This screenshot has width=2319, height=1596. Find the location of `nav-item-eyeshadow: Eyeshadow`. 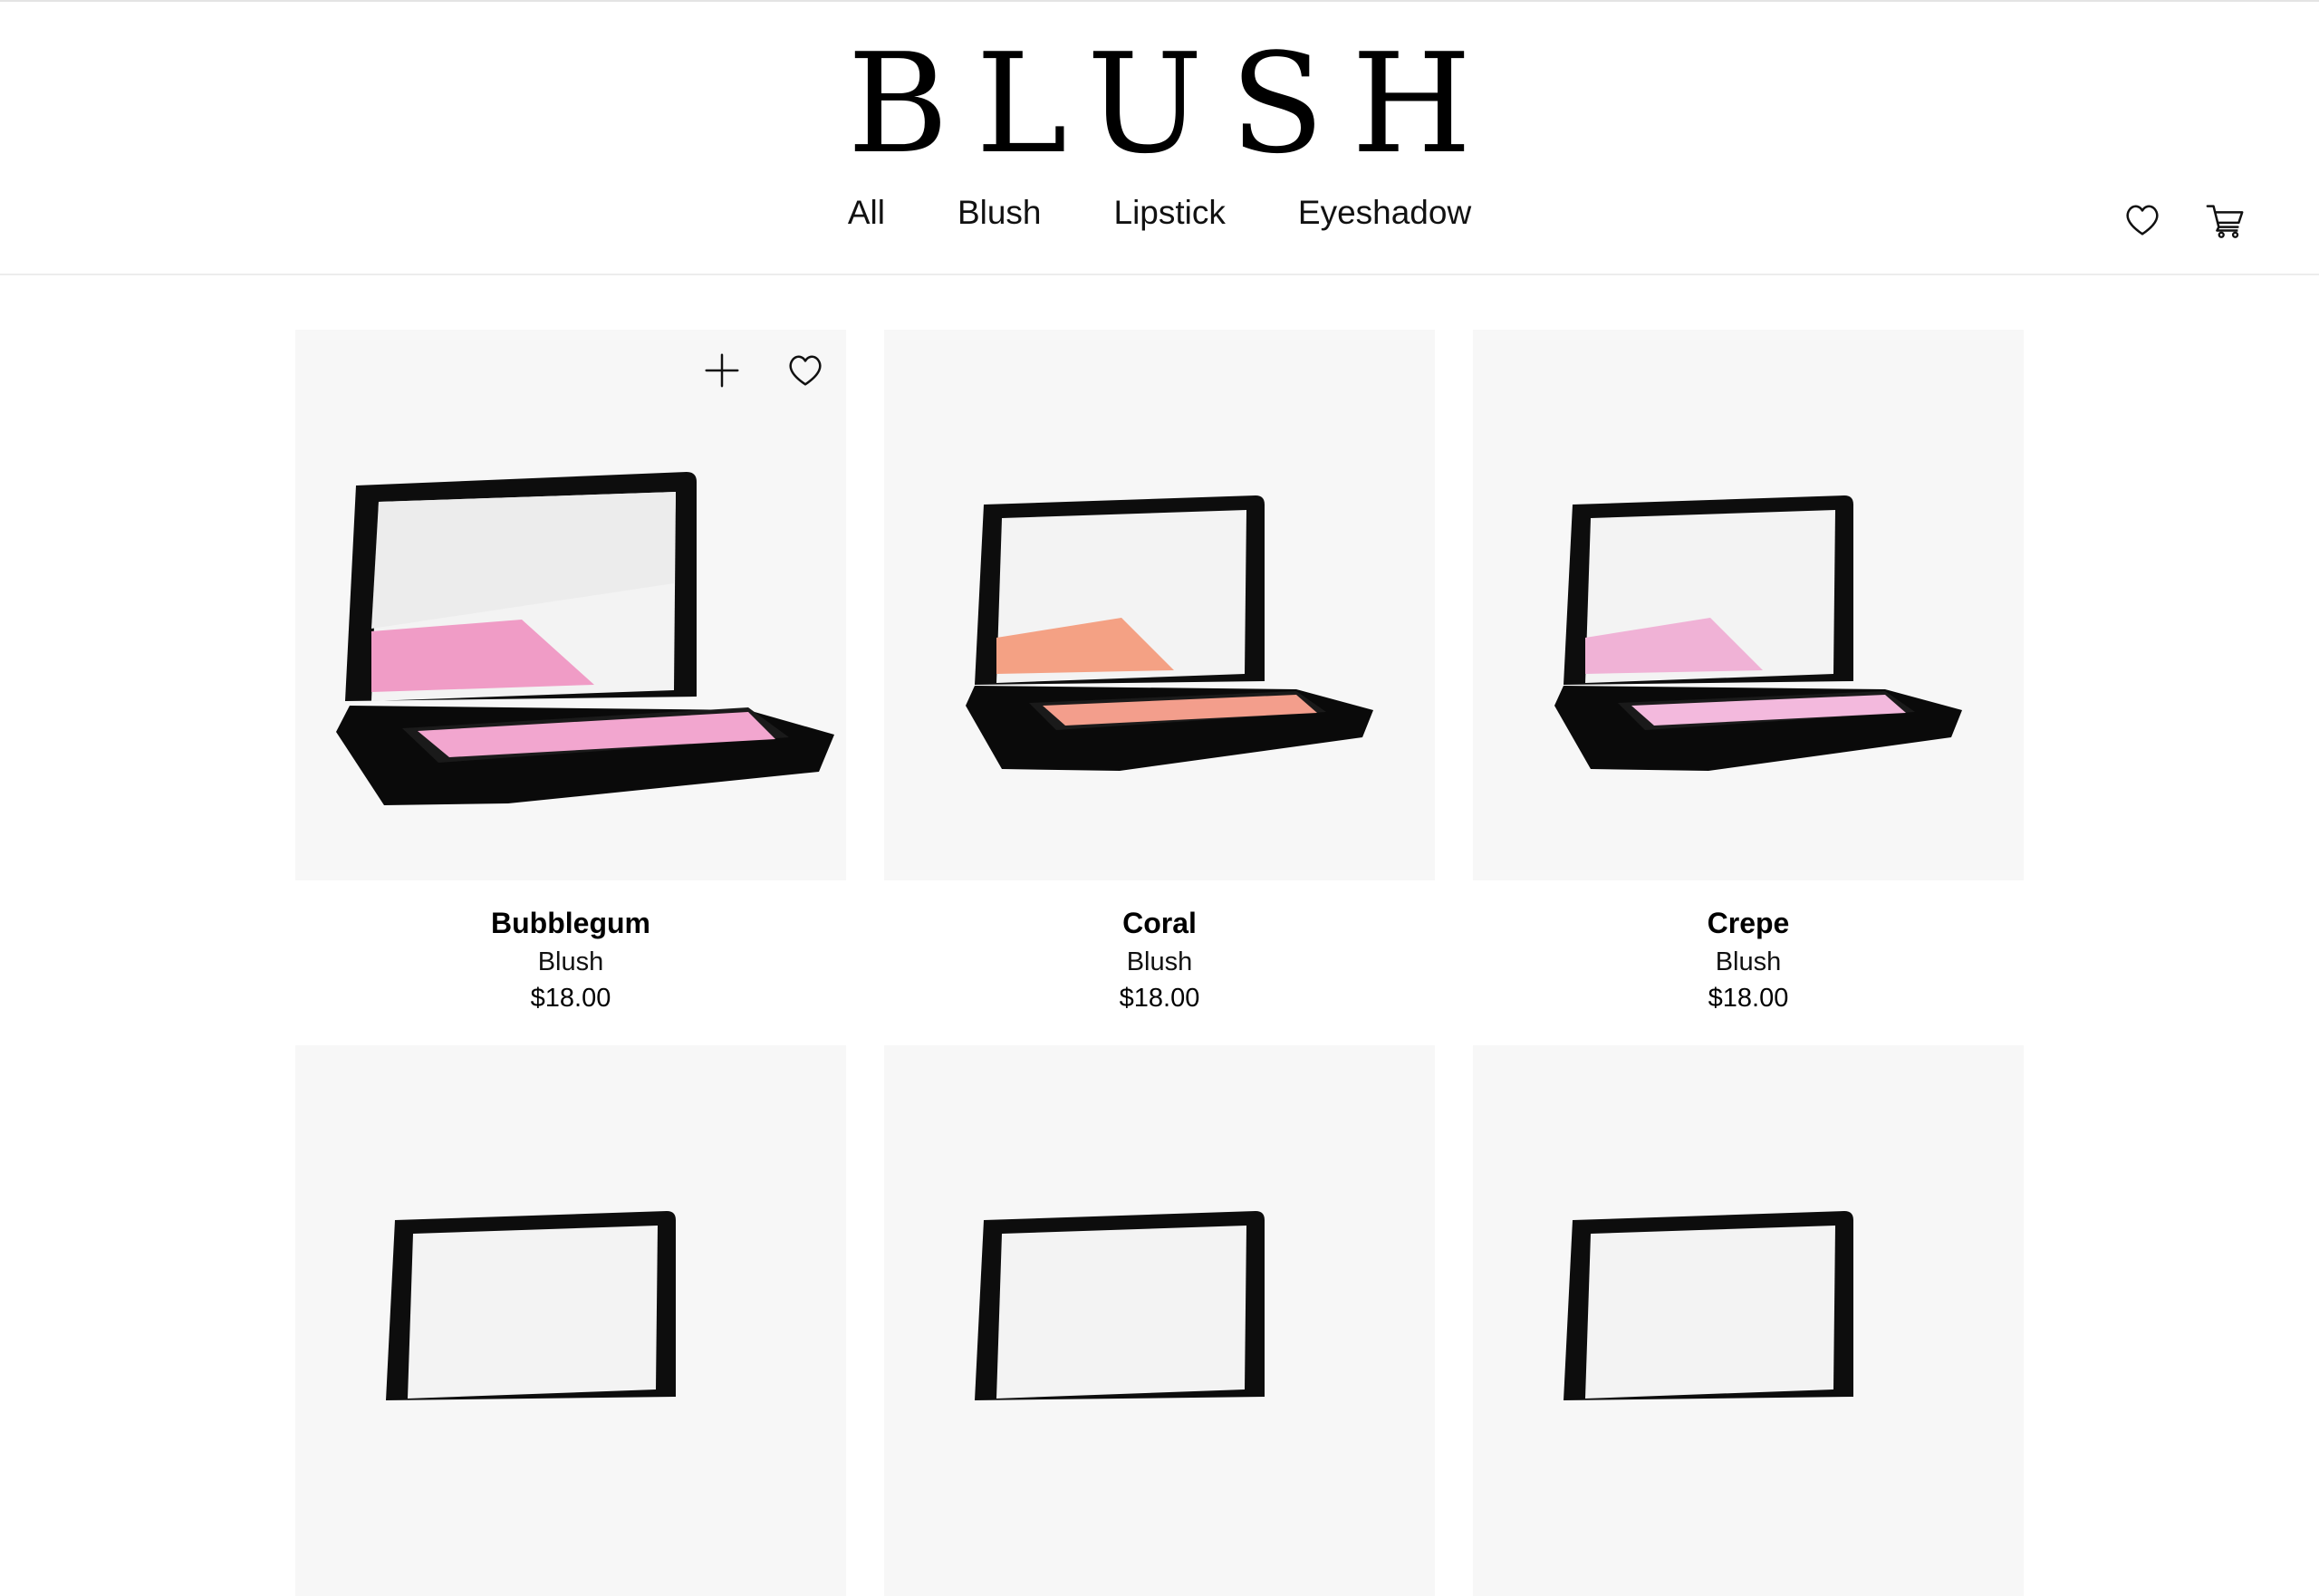

nav-item-eyeshadow: Eyeshadow is located at coordinates (1384, 213).